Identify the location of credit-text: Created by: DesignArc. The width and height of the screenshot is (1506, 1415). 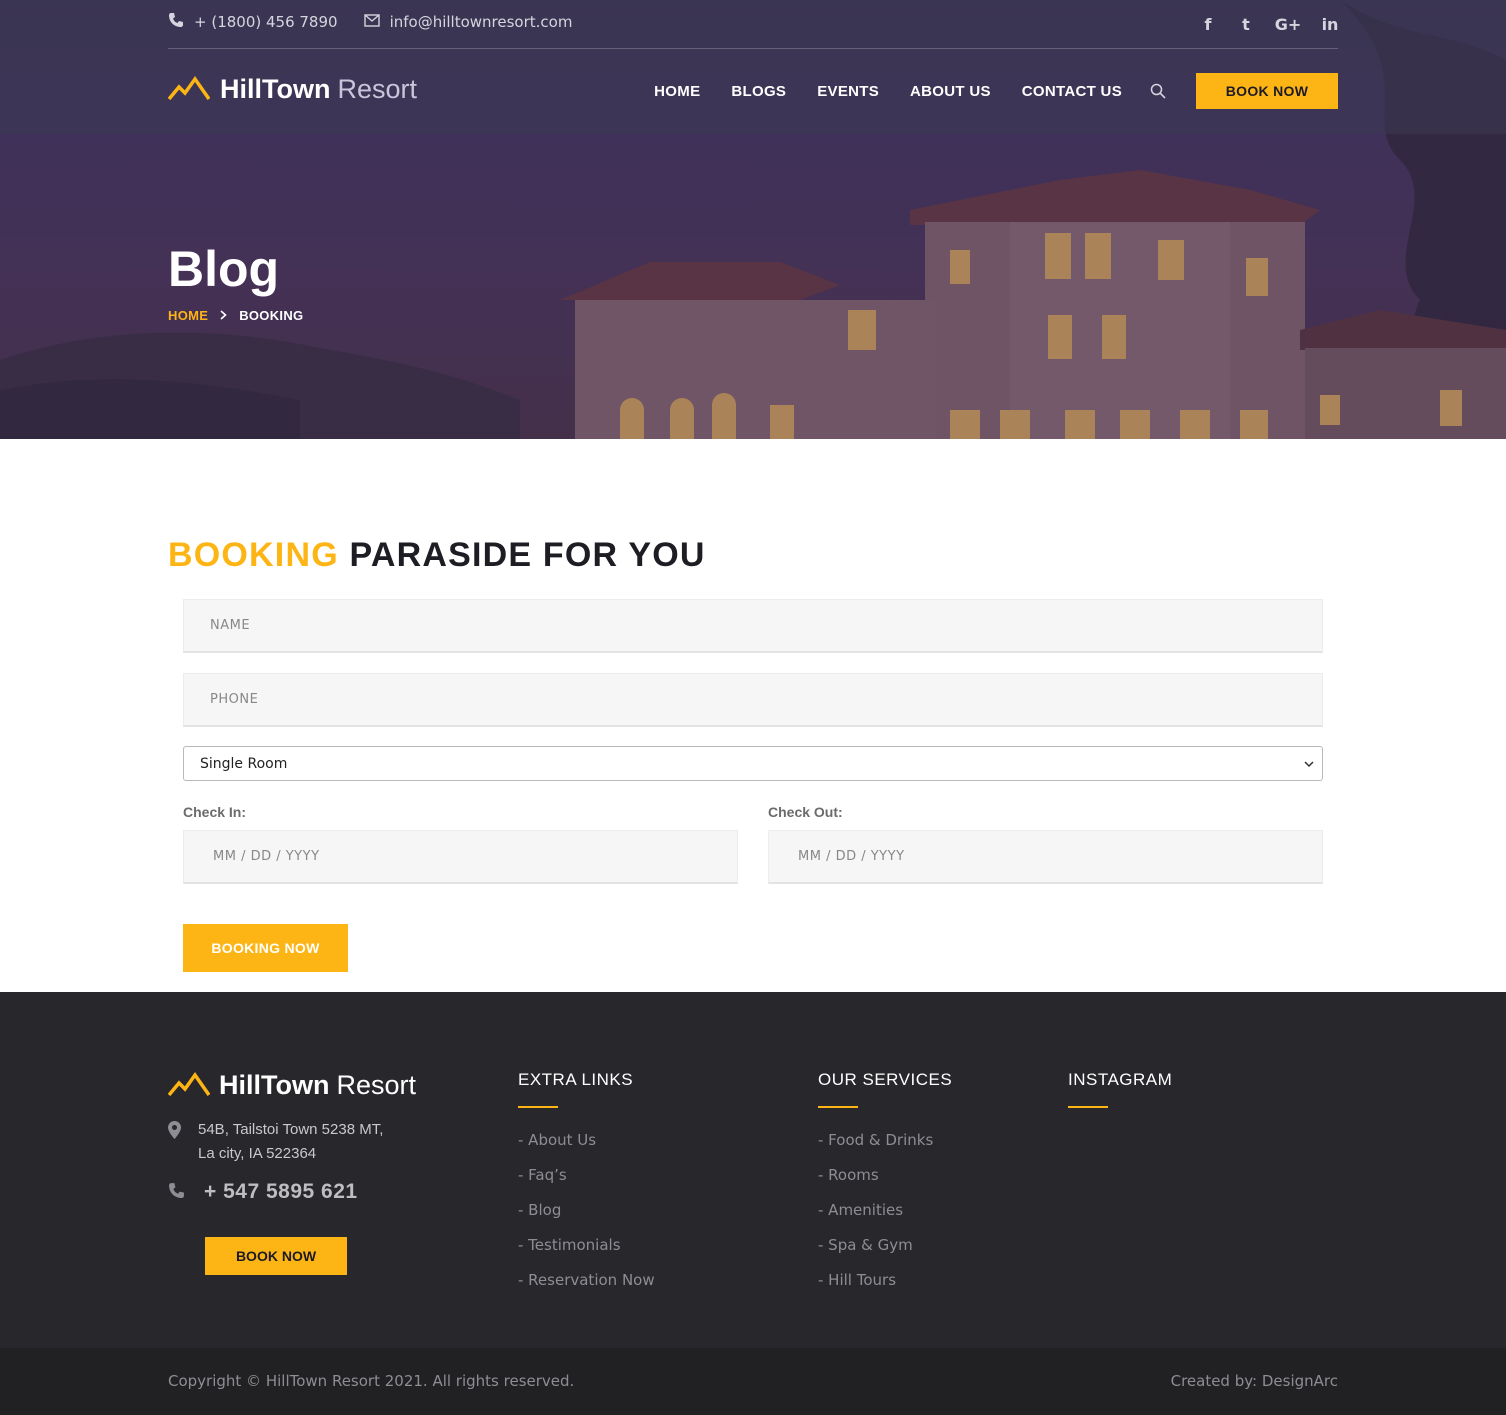
(1254, 1381).